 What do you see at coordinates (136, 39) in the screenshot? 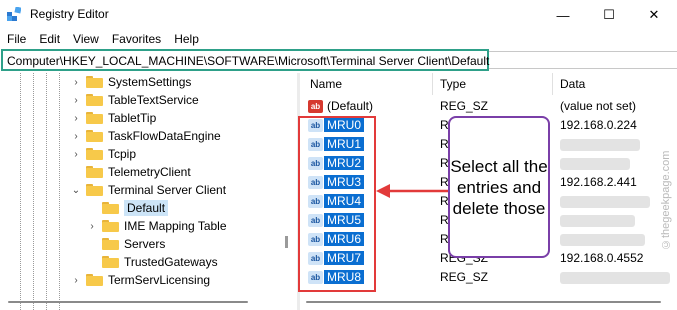
I see `menu-favorites: Favorites` at bounding box center [136, 39].